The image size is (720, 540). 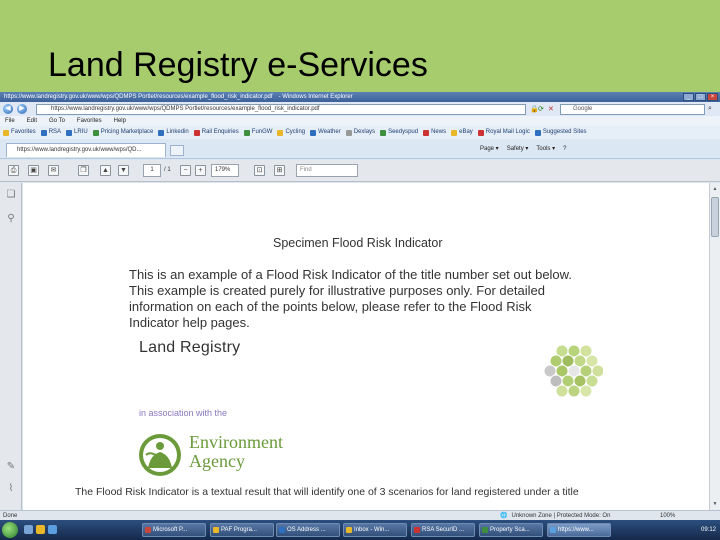 What do you see at coordinates (462, 132) in the screenshot?
I see `favorite-item: eBay` at bounding box center [462, 132].